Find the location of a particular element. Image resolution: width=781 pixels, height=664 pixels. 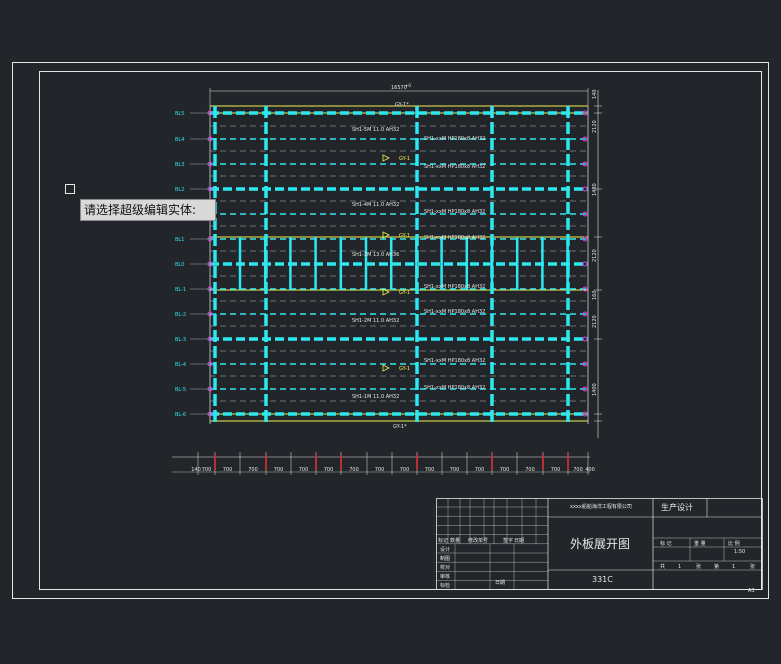

bottom-dimension-text: 140 is located at coordinates (196, 470).